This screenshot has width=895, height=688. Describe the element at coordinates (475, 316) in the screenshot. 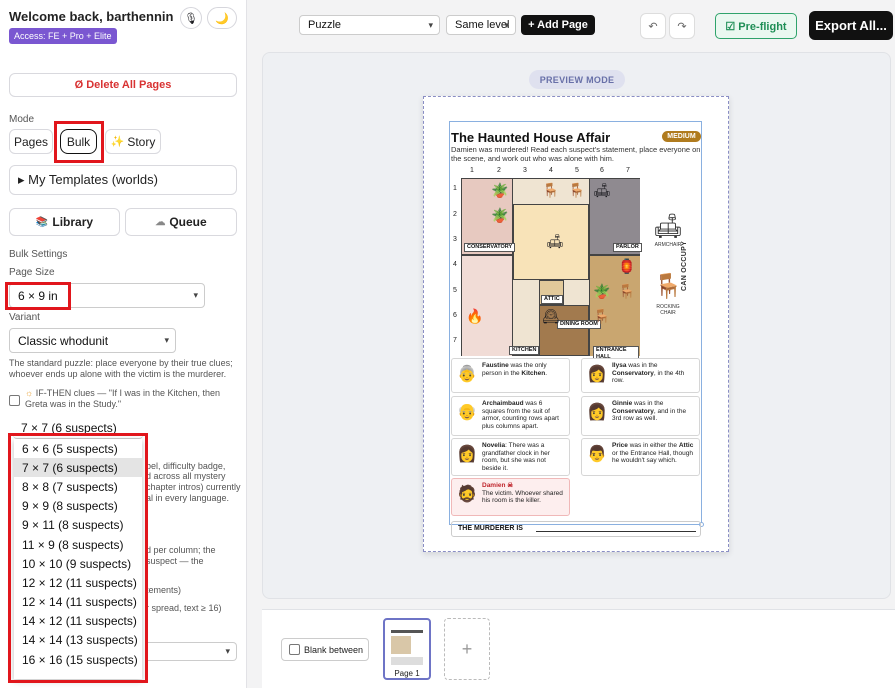

I see `stove-icon: 🔥` at that location.